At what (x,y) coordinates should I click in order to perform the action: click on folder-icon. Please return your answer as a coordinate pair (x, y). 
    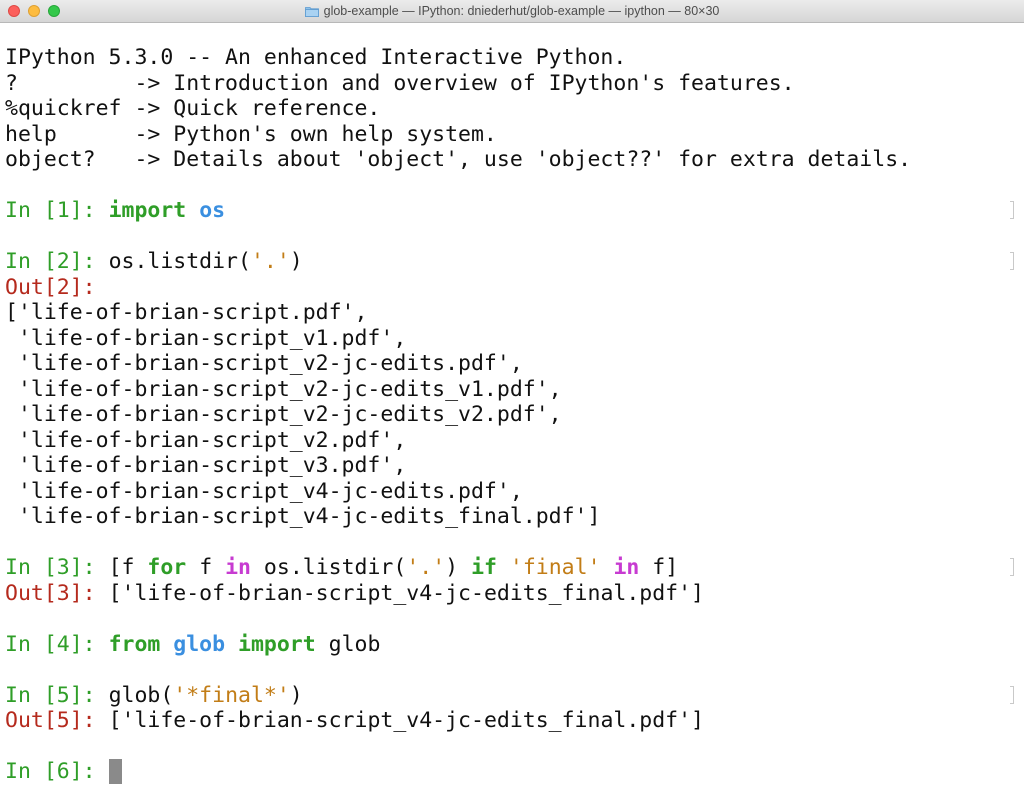
    Looking at the image, I should click on (311, 11).